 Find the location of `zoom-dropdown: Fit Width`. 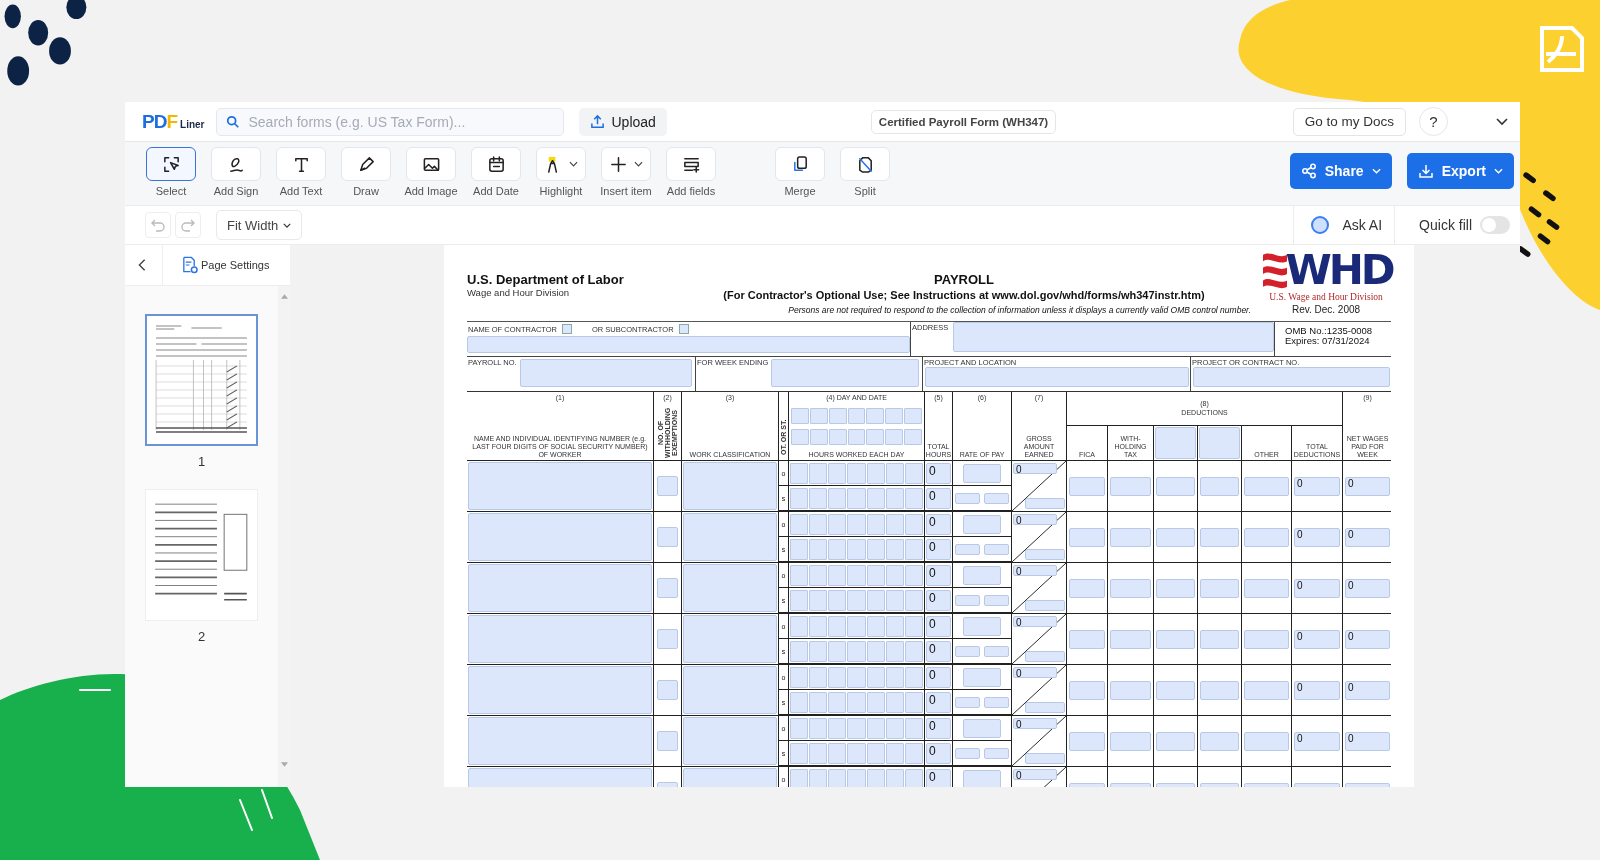

zoom-dropdown: Fit Width is located at coordinates (259, 225).